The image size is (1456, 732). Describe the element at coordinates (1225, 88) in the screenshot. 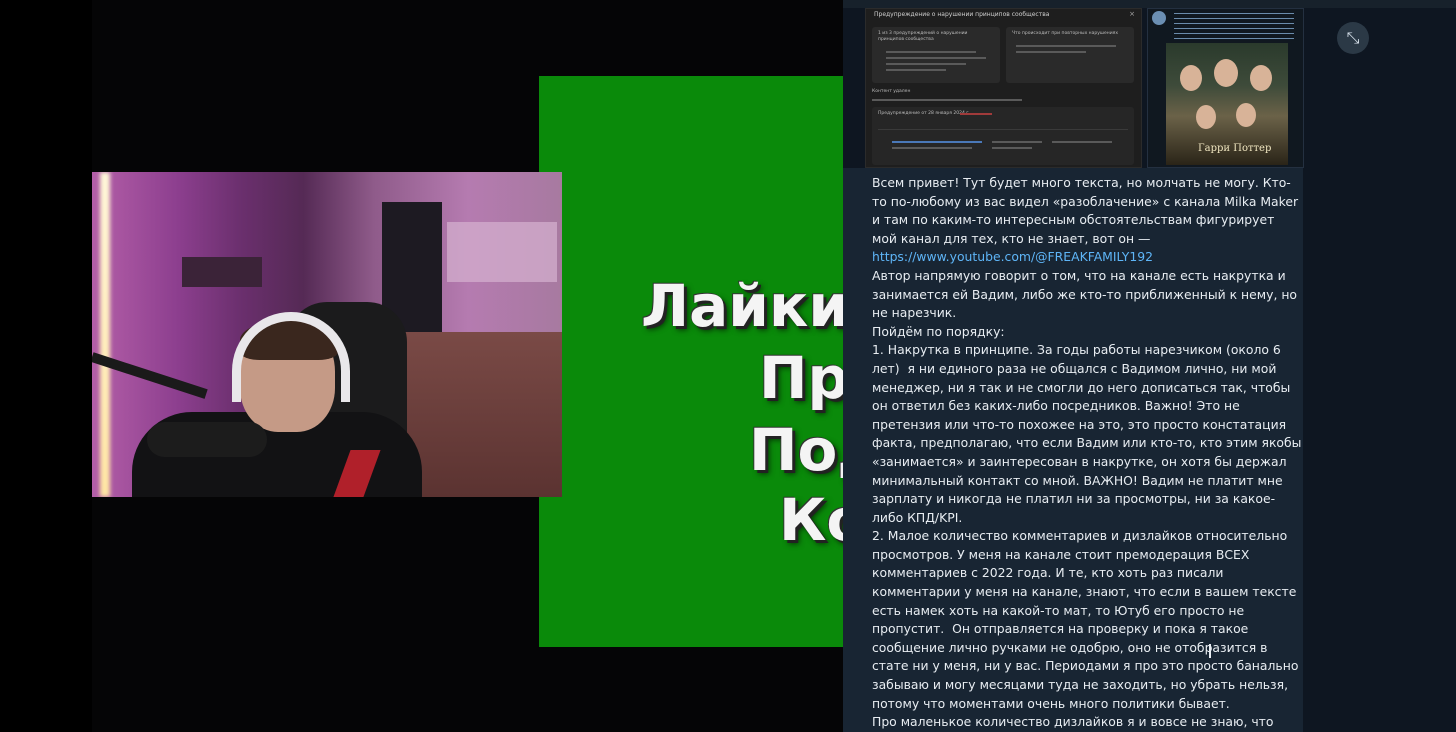

I see `harry-potter-poster-message: Гарри Поттер` at that location.